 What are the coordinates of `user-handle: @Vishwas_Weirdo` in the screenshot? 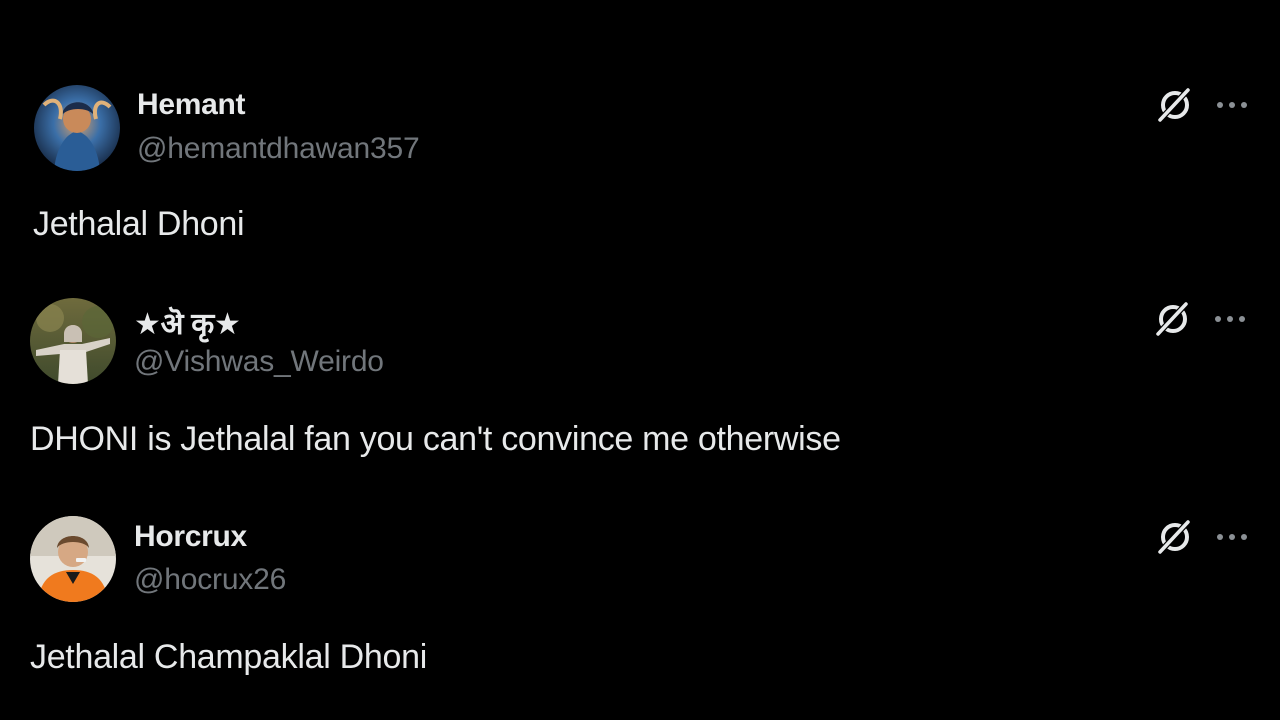 It's located at (259, 362).